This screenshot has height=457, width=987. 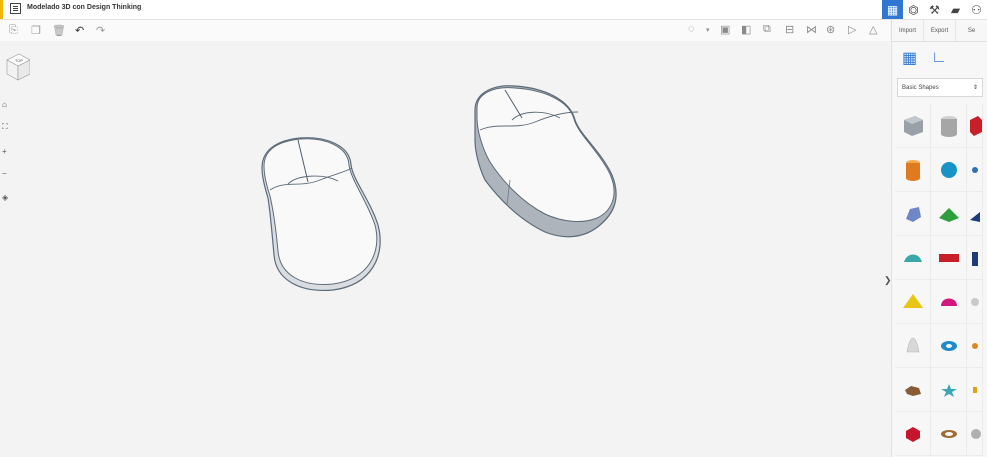 What do you see at coordinates (913, 170) in the screenshot?
I see `shape-cylinder-orange` at bounding box center [913, 170].